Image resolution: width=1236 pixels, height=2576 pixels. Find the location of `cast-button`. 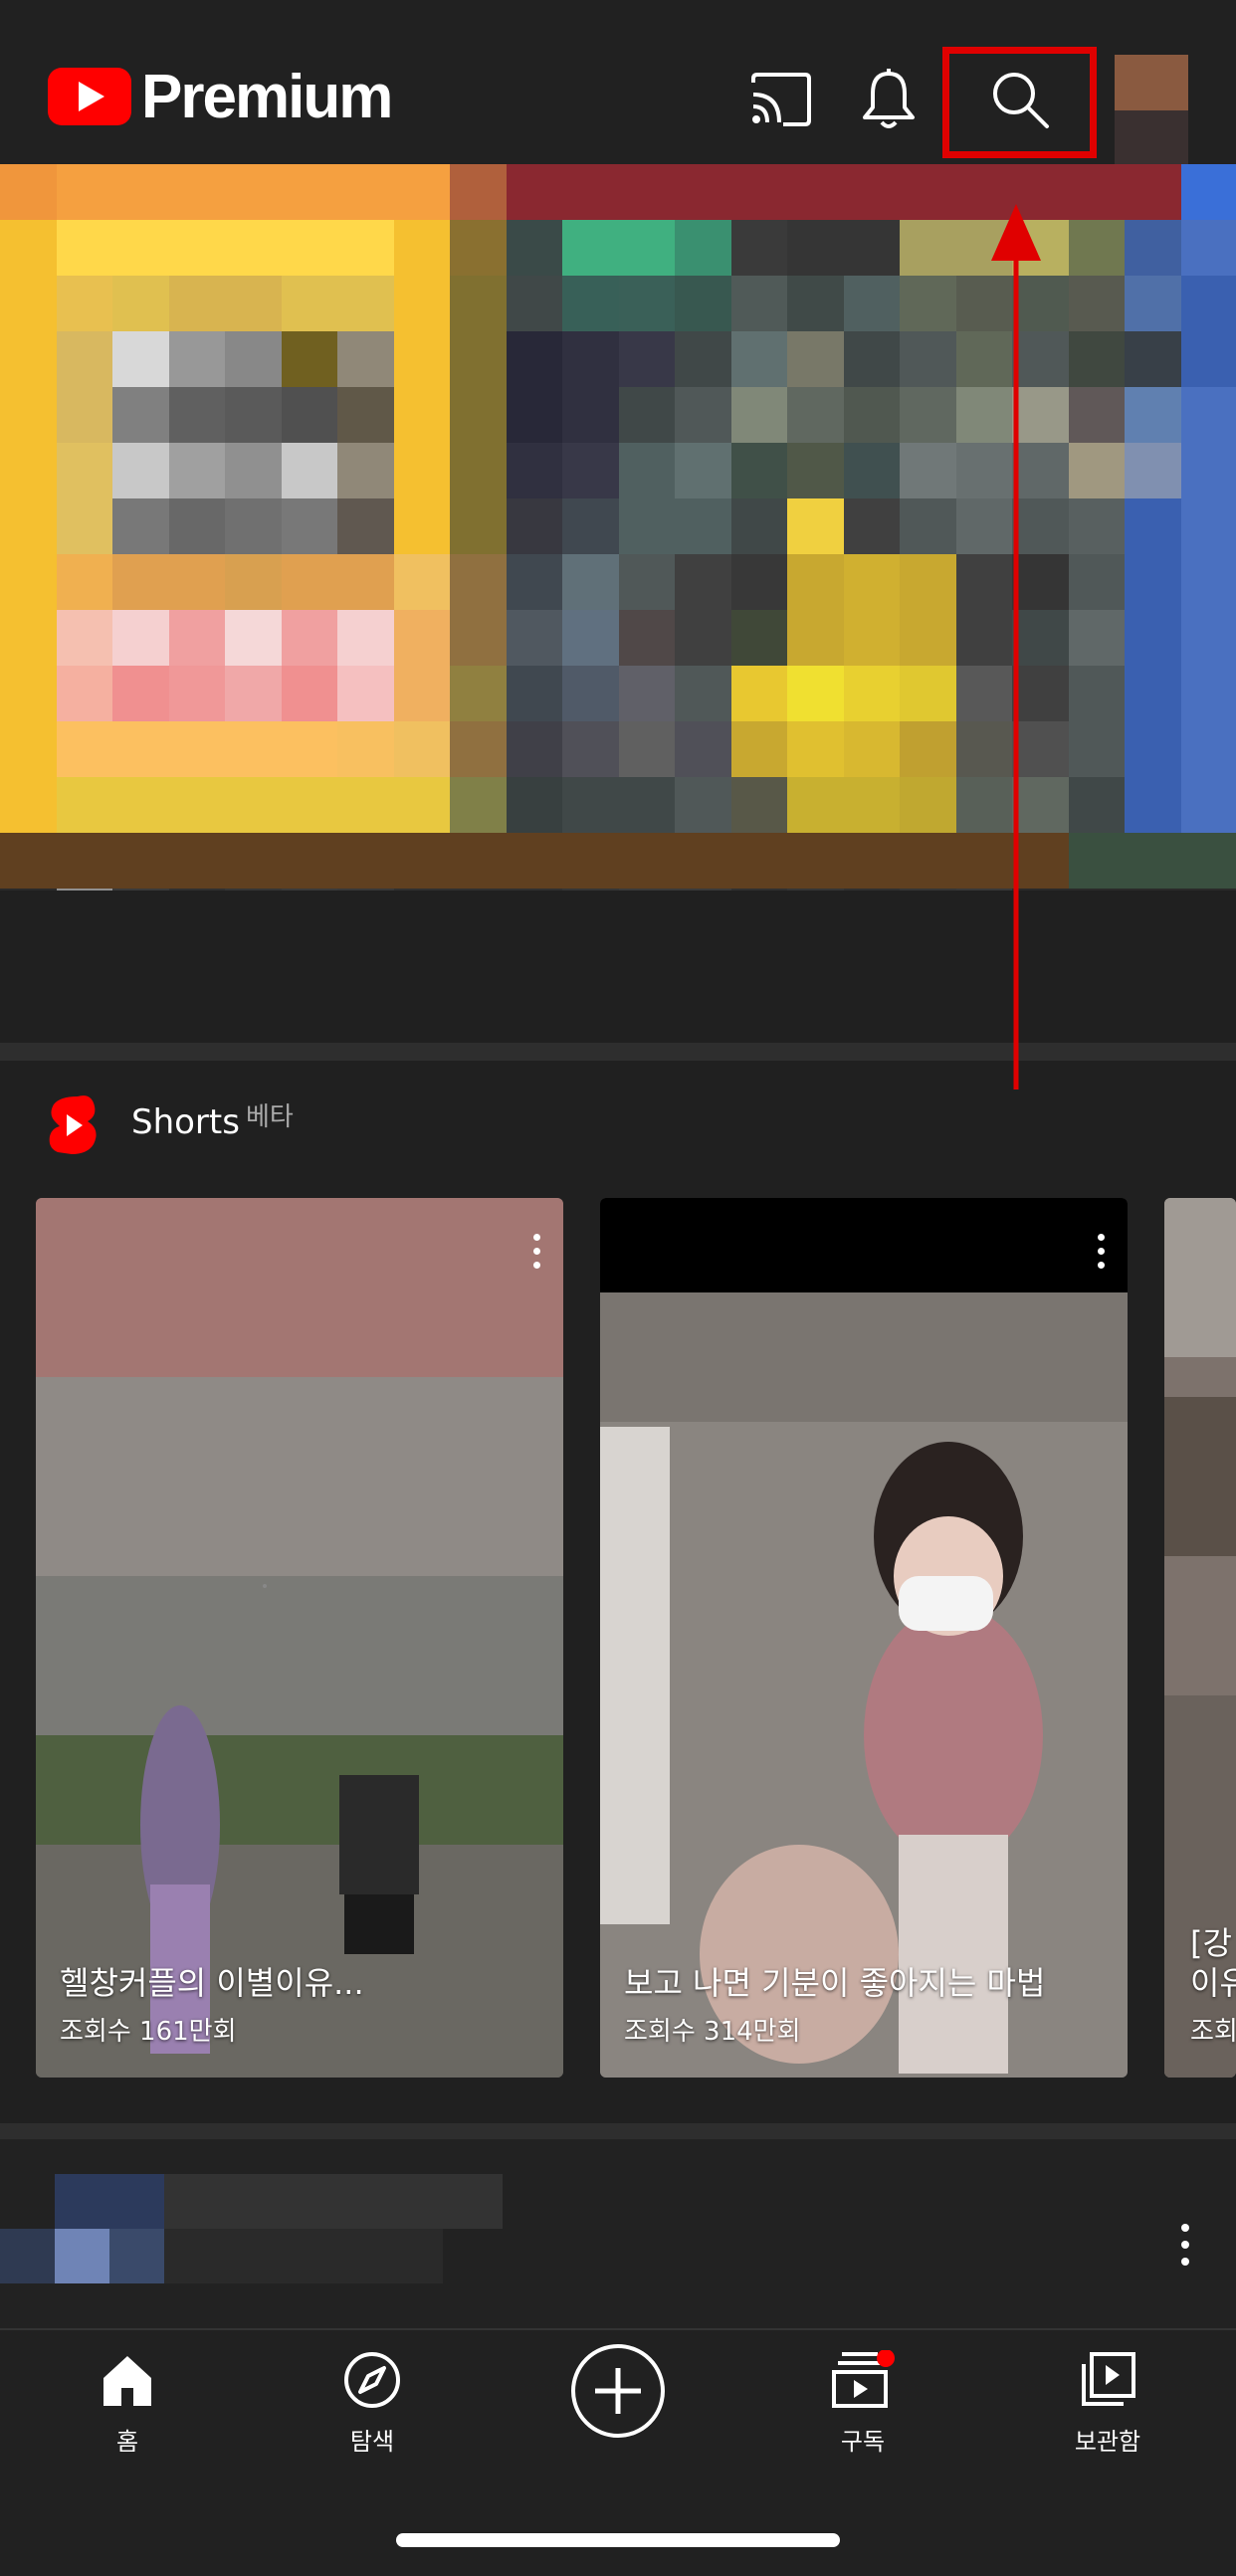

cast-button is located at coordinates (781, 99).